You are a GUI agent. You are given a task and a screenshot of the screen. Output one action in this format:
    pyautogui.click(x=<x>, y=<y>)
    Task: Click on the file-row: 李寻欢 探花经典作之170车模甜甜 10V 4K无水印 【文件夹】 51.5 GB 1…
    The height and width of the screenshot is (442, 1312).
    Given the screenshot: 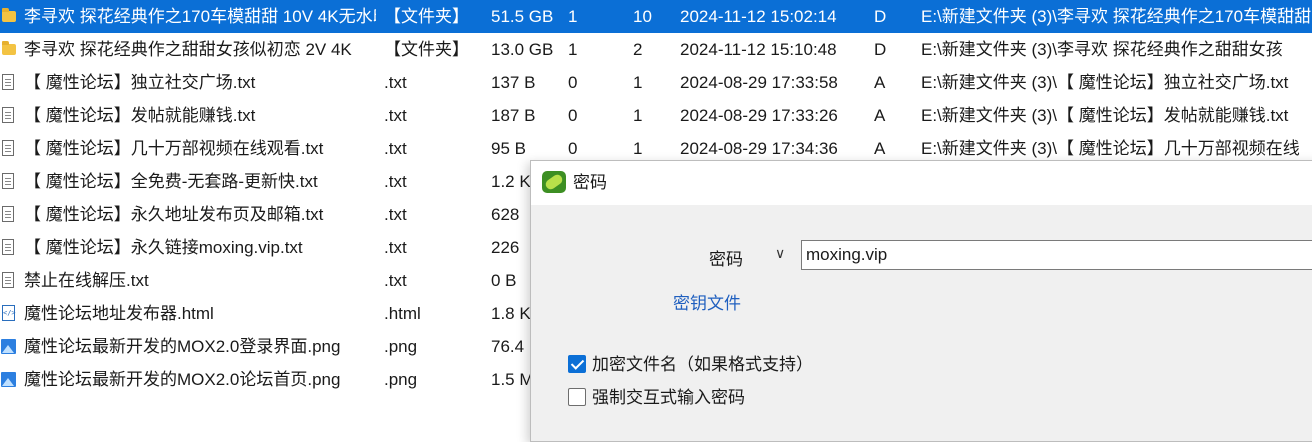 What is the action you would take?
    pyautogui.click(x=656, y=16)
    